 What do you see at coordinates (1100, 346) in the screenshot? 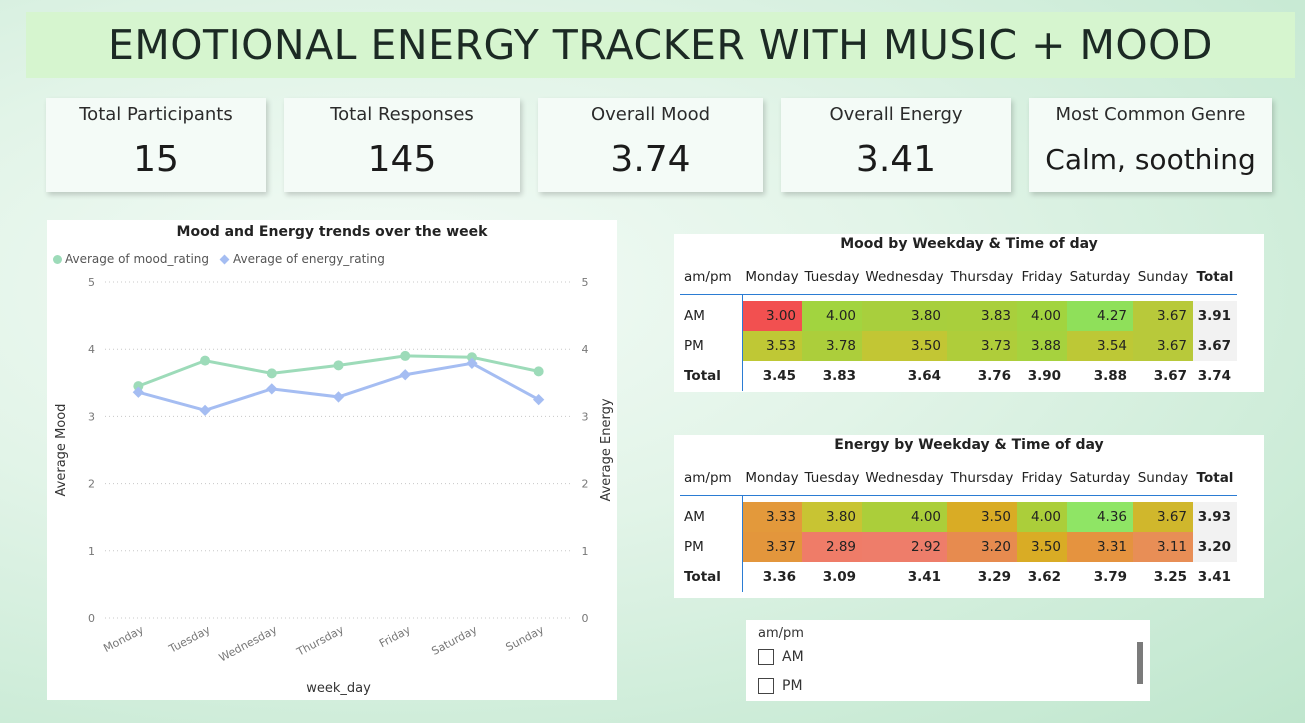
I see `matrix-cell: 3.54` at bounding box center [1100, 346].